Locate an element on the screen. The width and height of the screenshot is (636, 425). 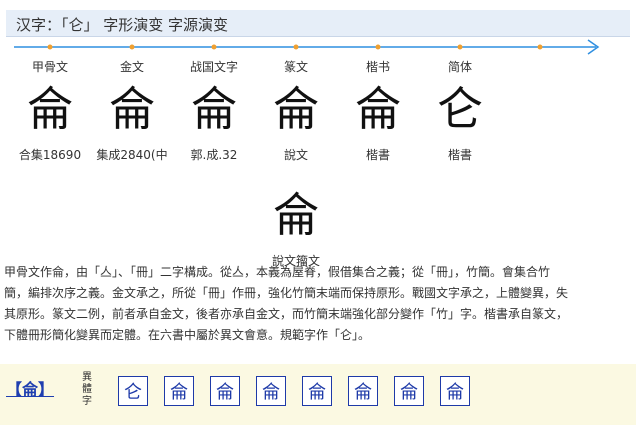
stage-source: 集成2840(中 is located at coordinates (132, 155).